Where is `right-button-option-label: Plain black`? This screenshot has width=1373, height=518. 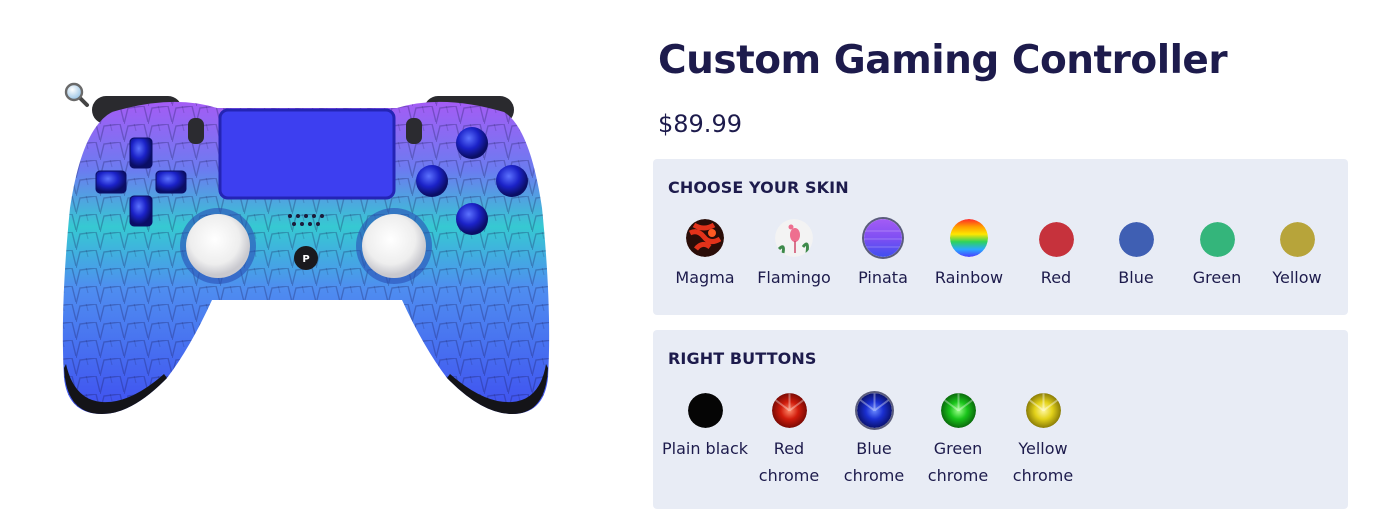
right-button-option-label: Plain black is located at coordinates (705, 448).